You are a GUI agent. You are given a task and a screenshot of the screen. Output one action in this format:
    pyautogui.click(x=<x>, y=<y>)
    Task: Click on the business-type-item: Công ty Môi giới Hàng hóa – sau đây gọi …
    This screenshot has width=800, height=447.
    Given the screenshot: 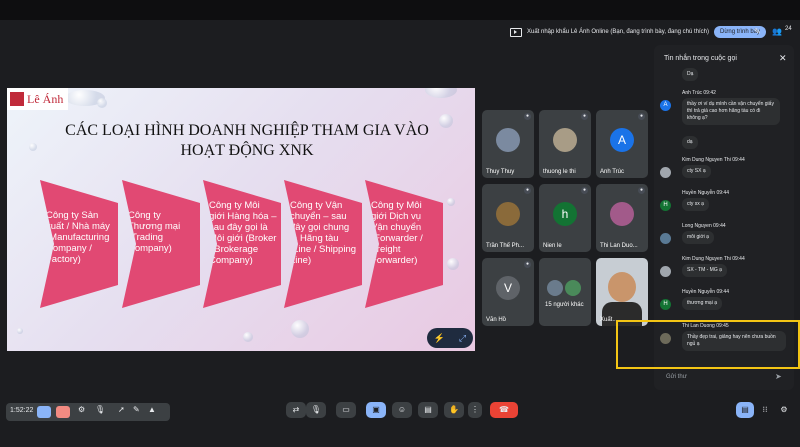 What is the action you would take?
    pyautogui.click(x=242, y=244)
    